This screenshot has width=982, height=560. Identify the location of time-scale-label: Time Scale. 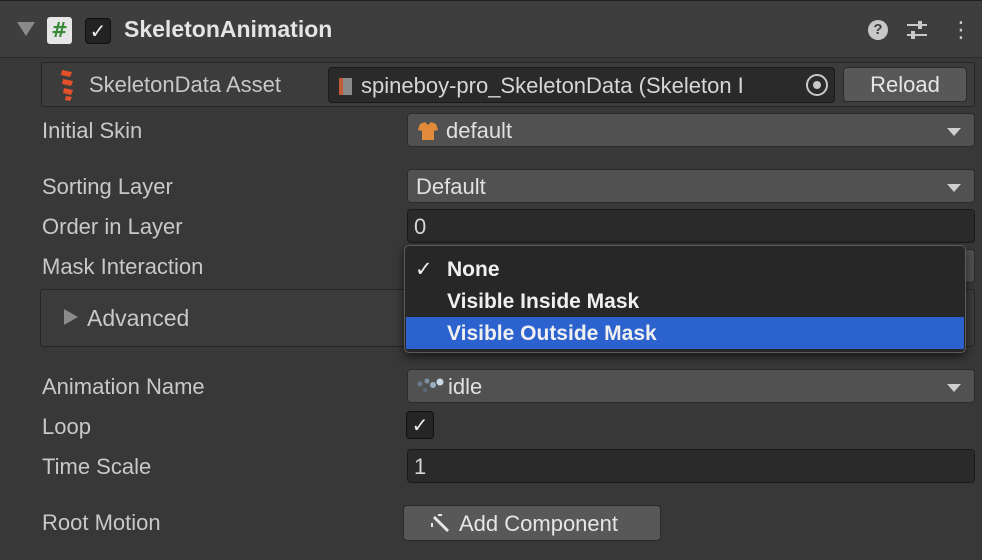
(97, 466).